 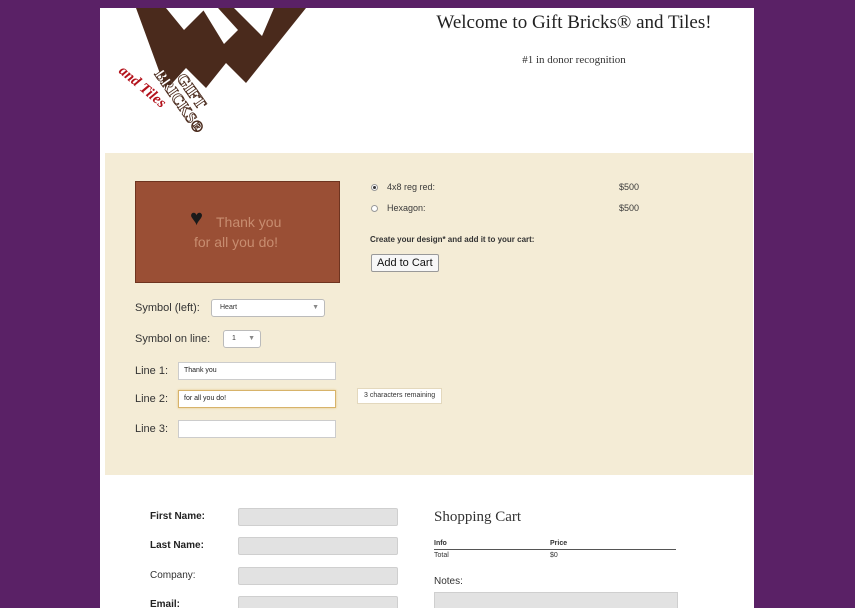 I want to click on company-label: Company:, so click(x=173, y=575).